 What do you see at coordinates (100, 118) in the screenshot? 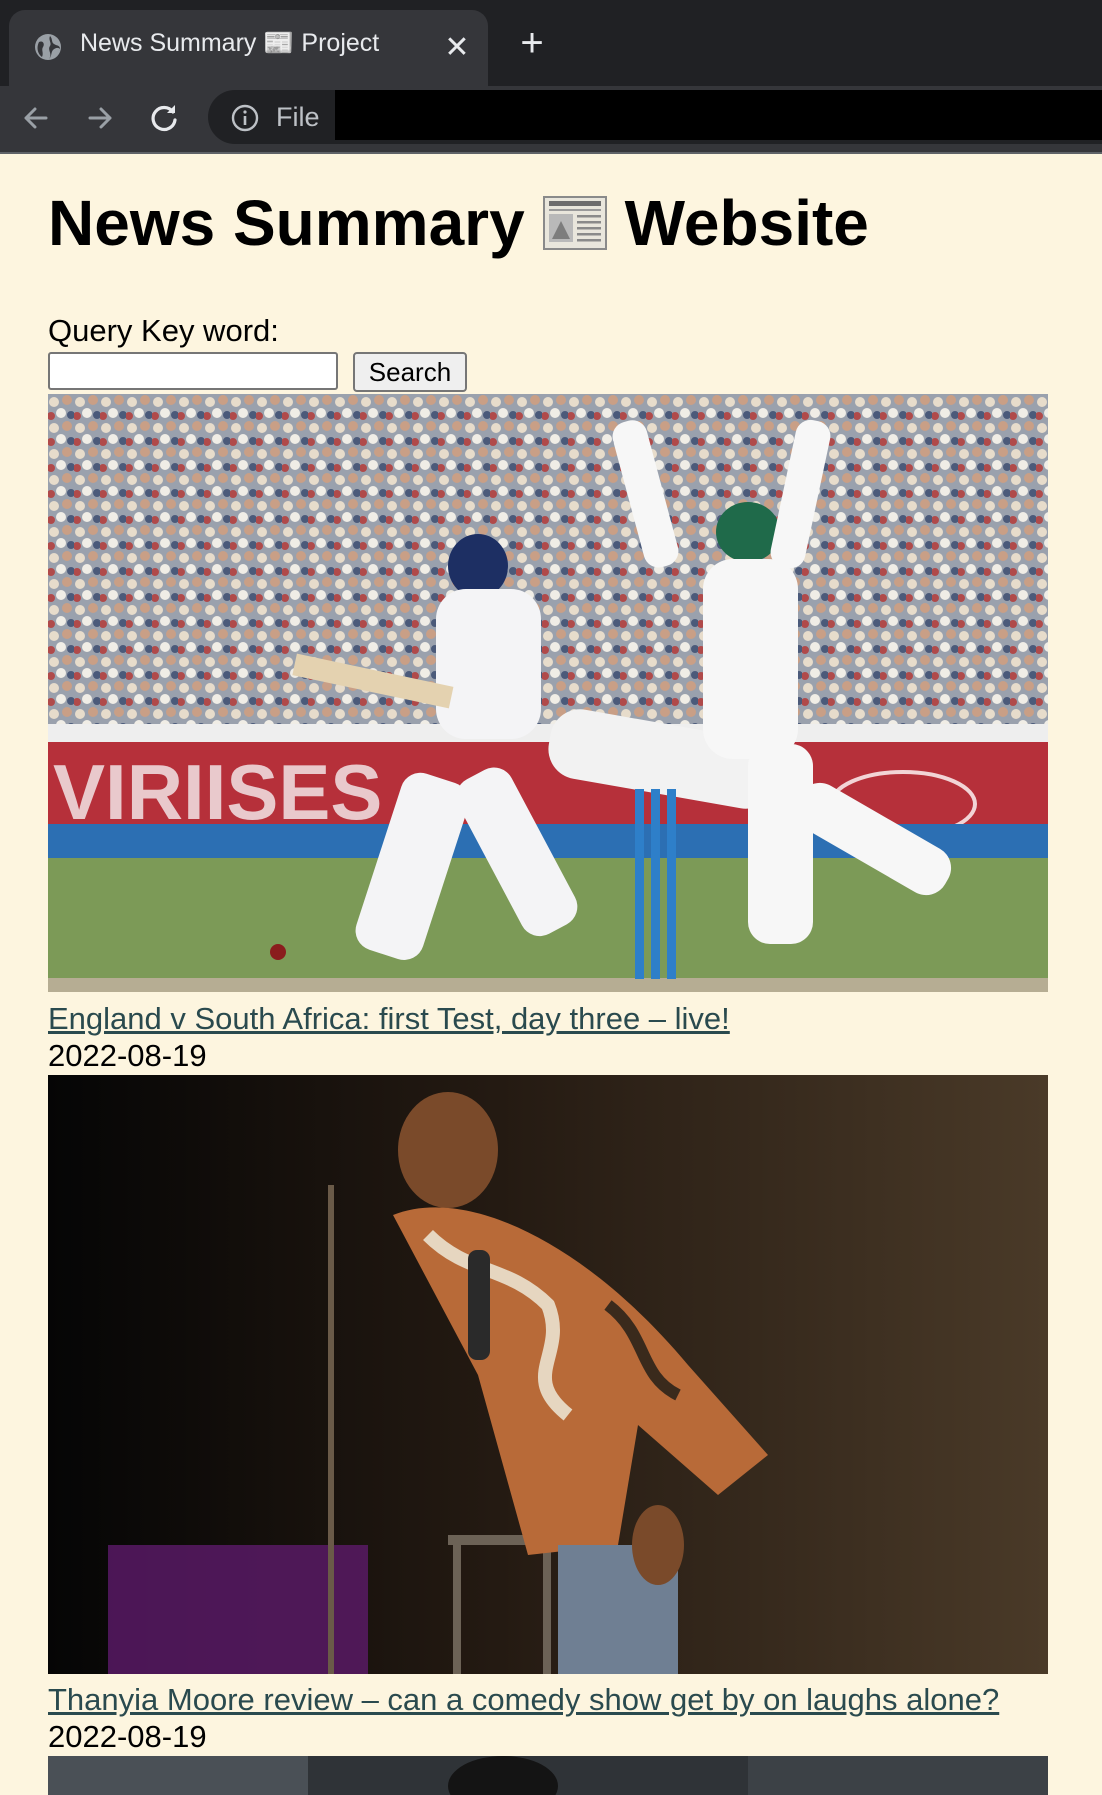
I see `forward-arrow-icon` at bounding box center [100, 118].